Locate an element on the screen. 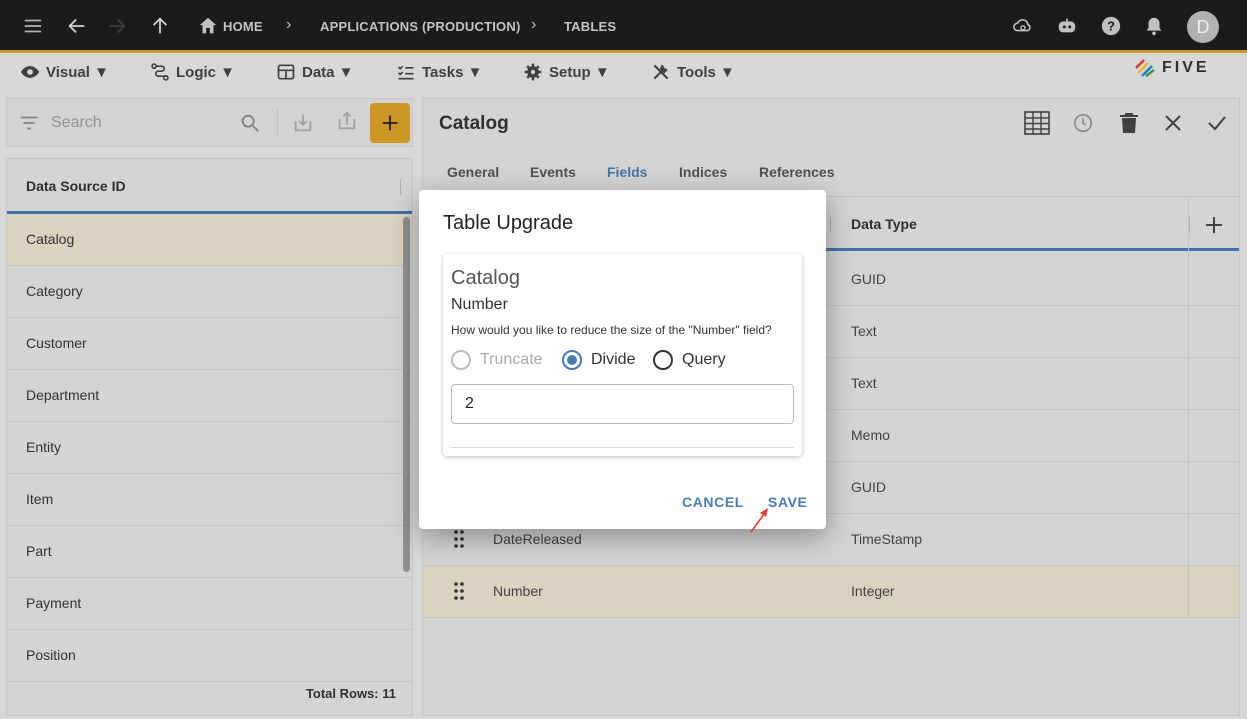 Image resolution: width=1247 pixels, height=719 pixels. save-button: SAVE is located at coordinates (788, 502).